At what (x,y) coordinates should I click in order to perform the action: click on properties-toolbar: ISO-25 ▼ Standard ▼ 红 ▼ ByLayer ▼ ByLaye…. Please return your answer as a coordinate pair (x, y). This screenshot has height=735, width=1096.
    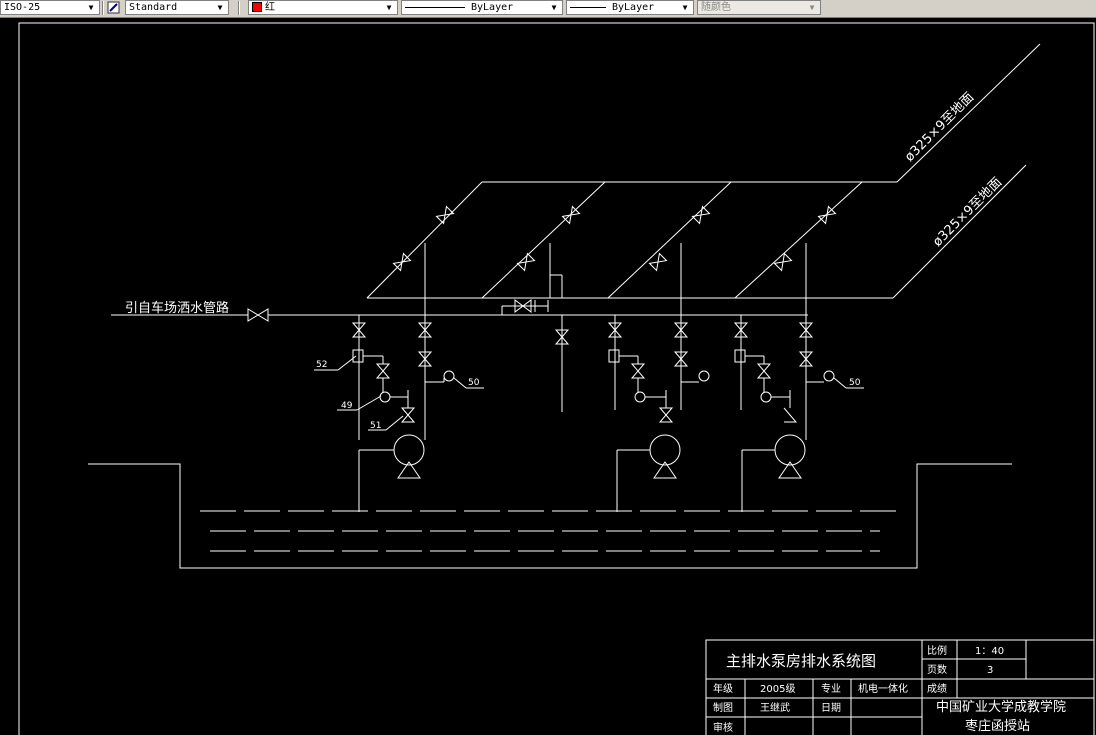
    Looking at the image, I should click on (548, 9).